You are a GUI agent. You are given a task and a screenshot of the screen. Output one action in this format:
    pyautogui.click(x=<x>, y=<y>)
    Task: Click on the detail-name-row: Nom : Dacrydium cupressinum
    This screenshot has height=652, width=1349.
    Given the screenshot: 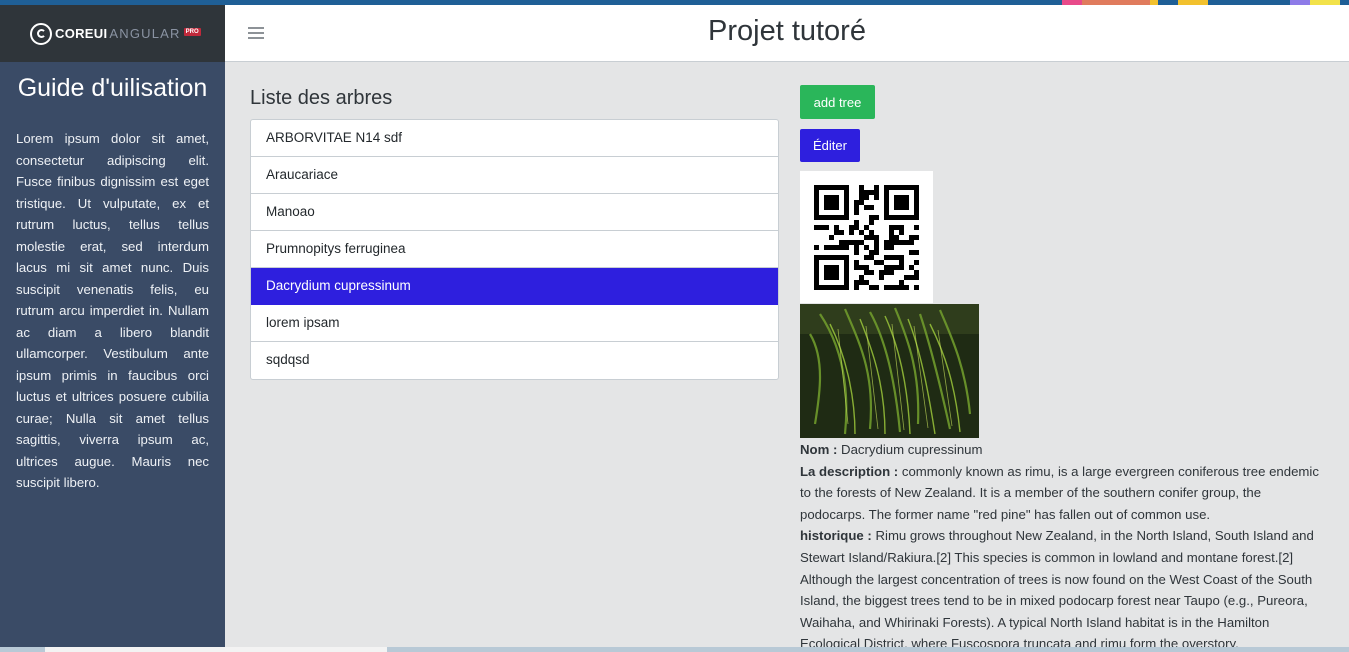 What is the action you would take?
    pyautogui.click(x=1064, y=450)
    